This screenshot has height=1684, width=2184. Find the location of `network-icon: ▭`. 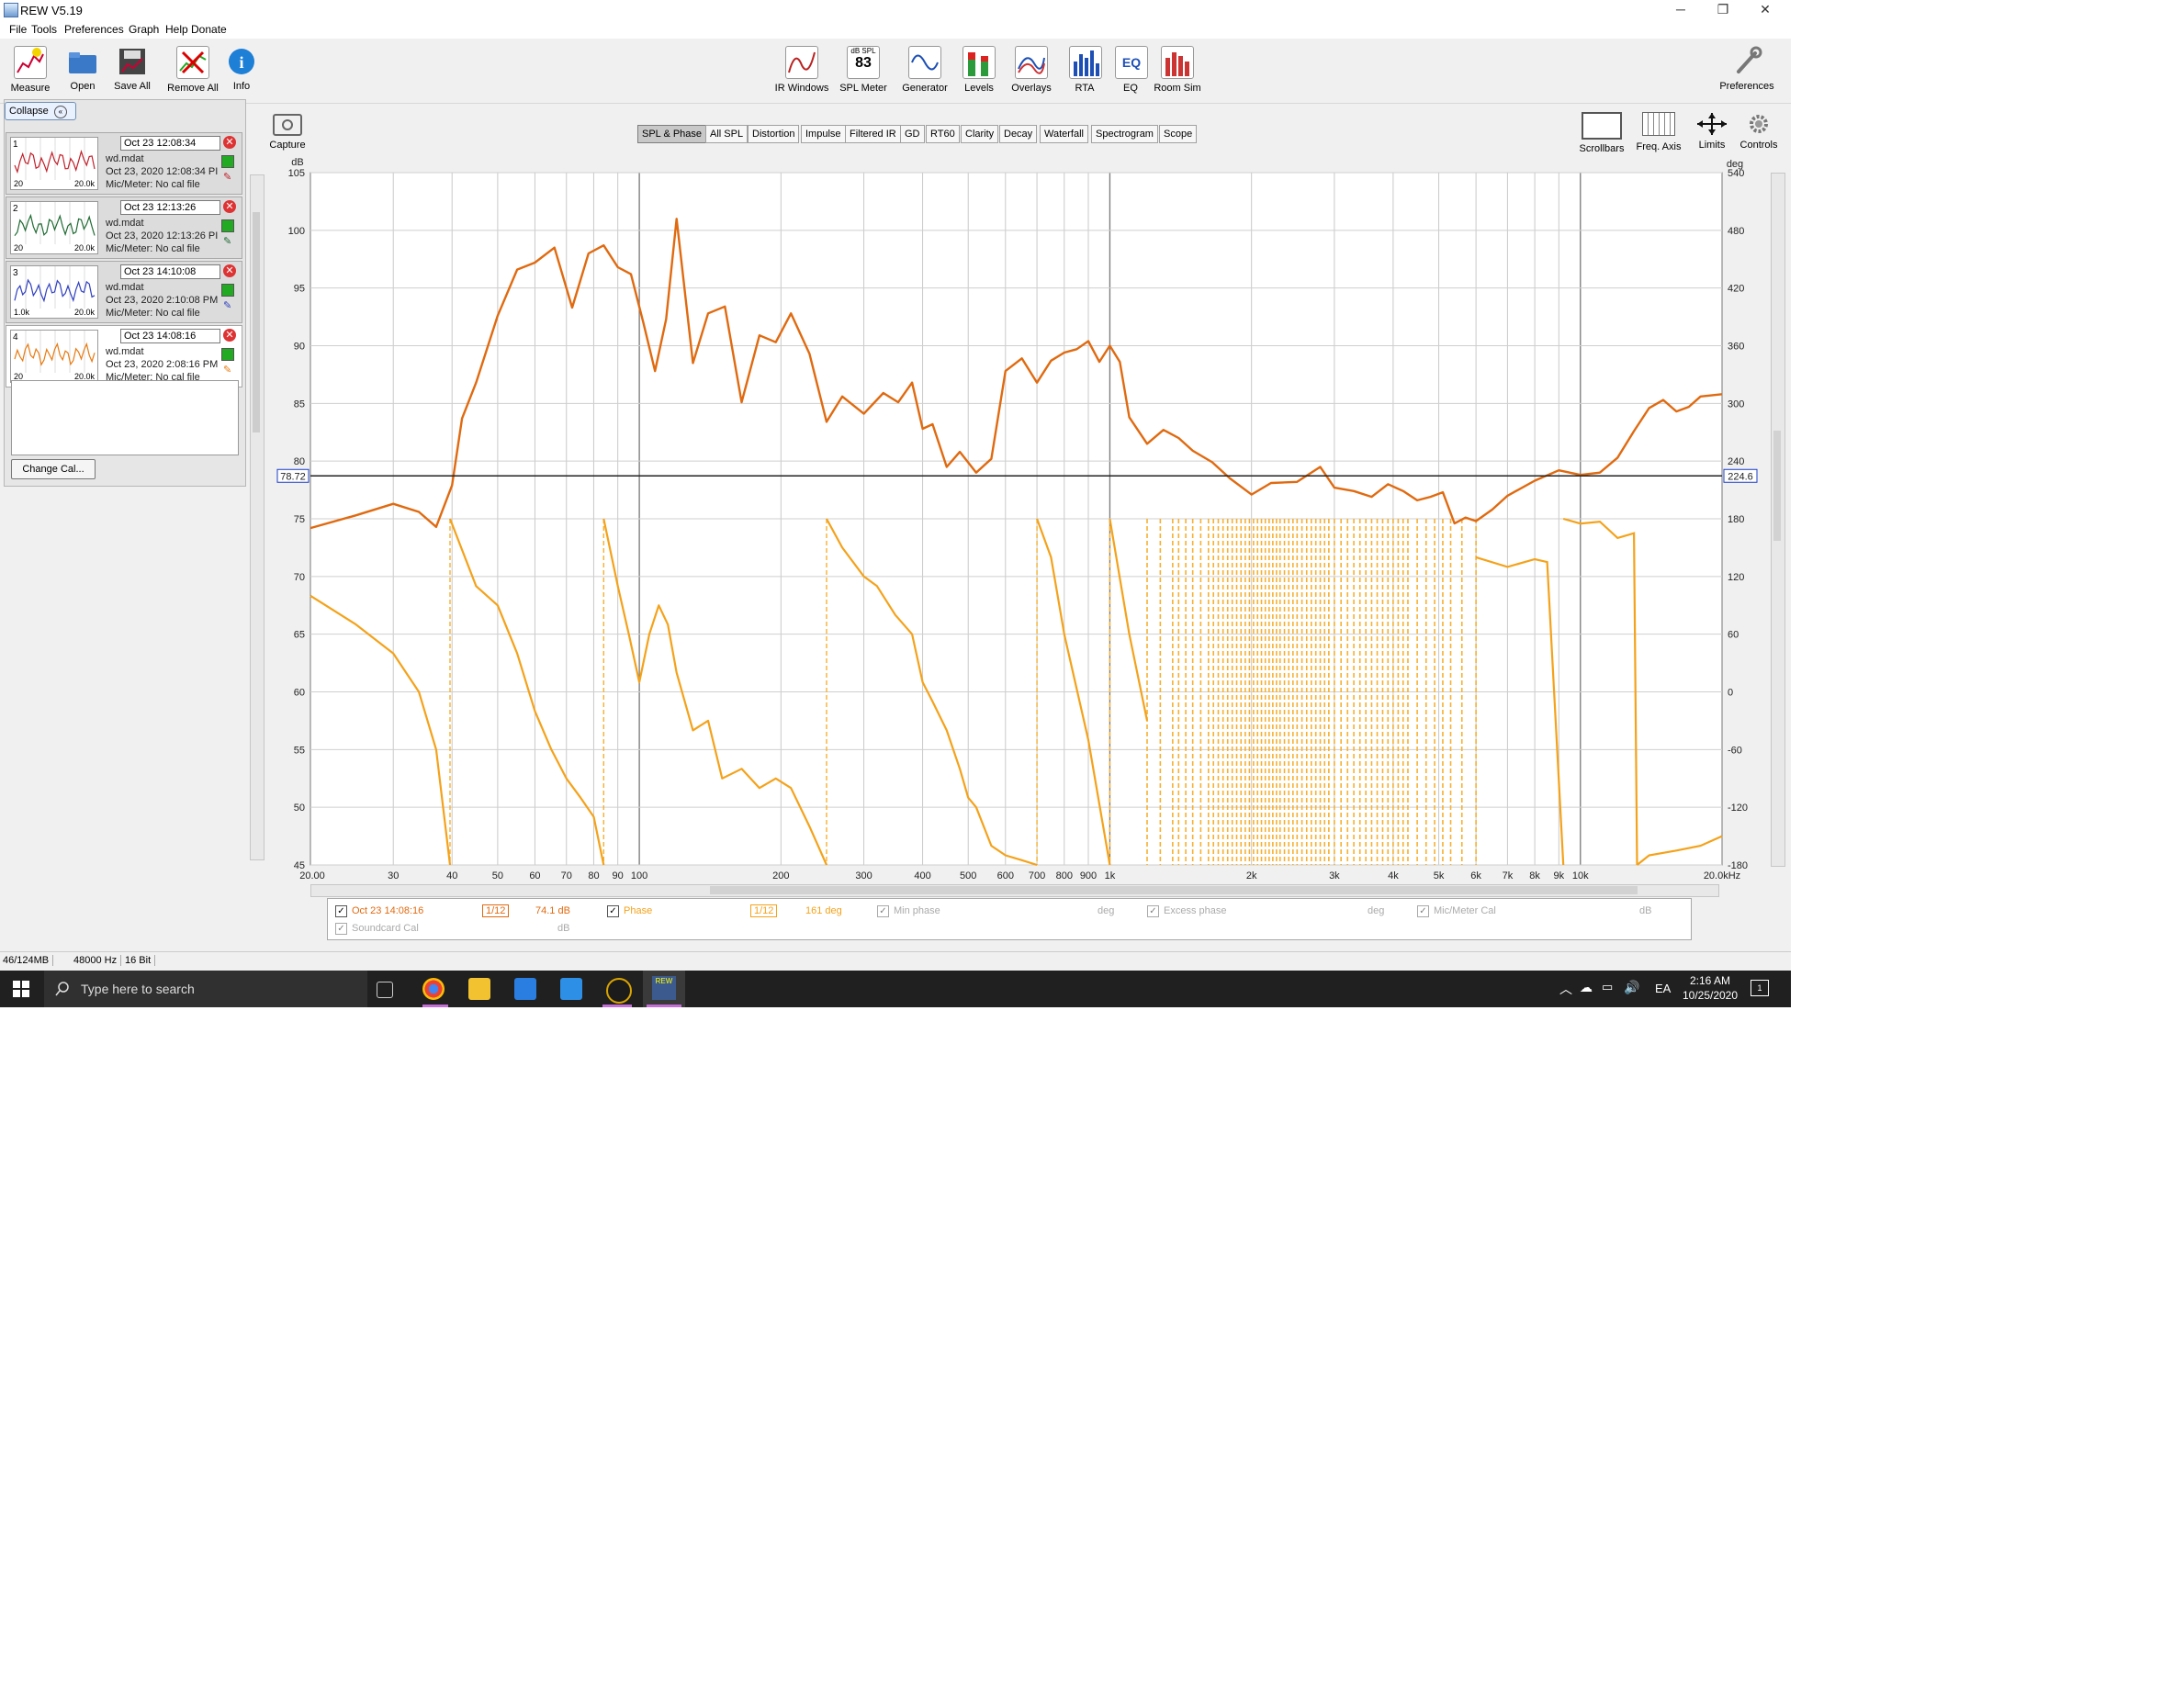

network-icon: ▭ is located at coordinates (1607, 987).